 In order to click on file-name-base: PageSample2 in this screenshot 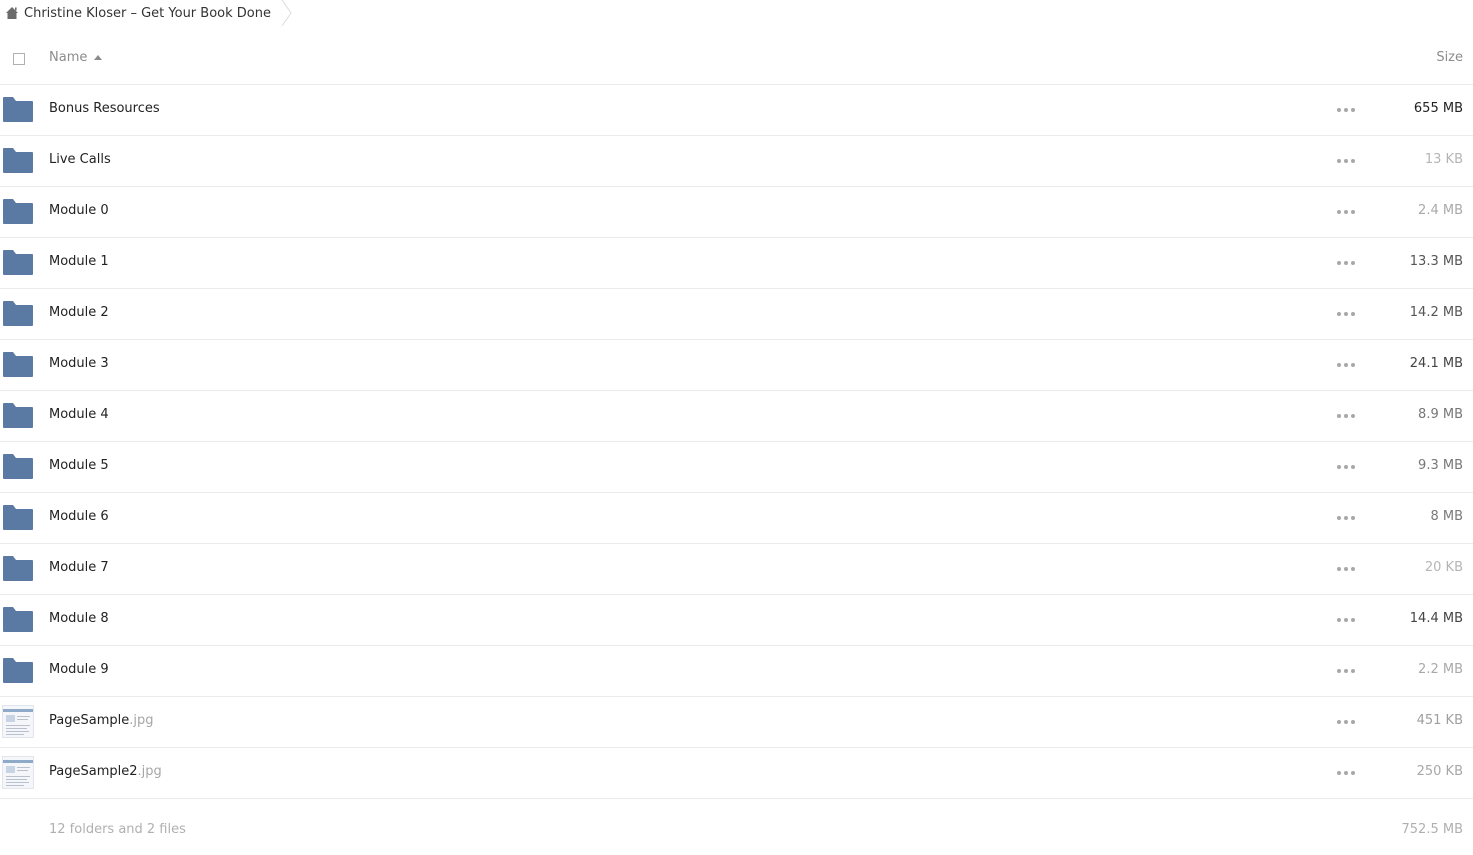, I will do `click(93, 771)`.